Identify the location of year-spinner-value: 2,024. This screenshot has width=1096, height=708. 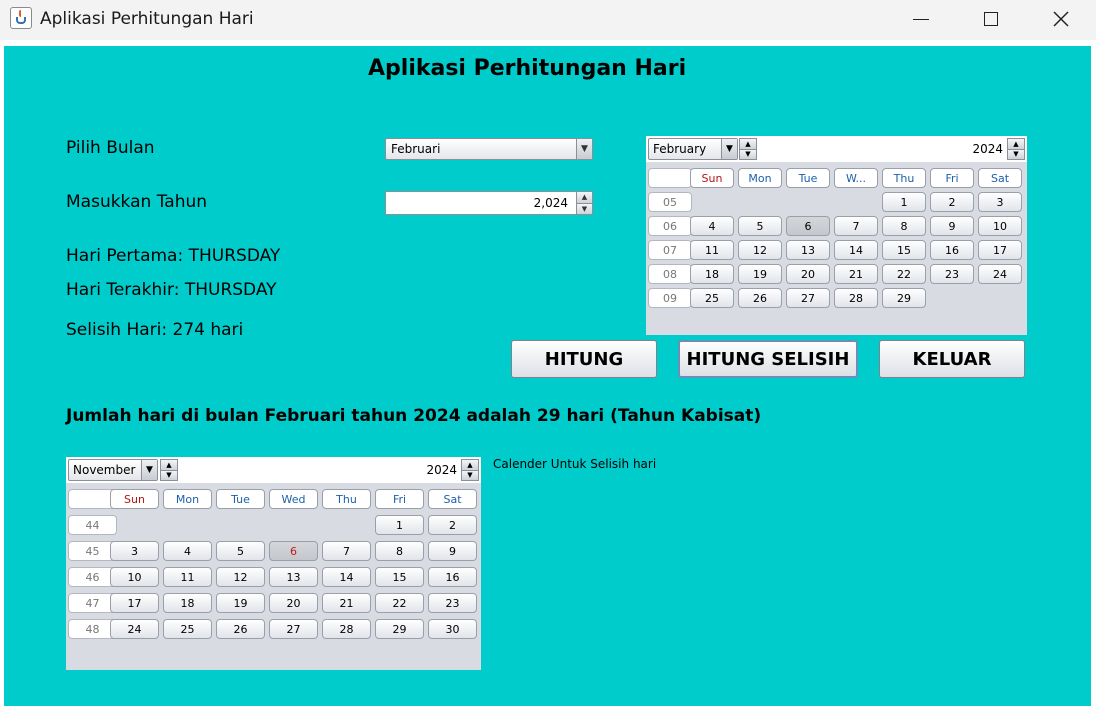
(550, 203).